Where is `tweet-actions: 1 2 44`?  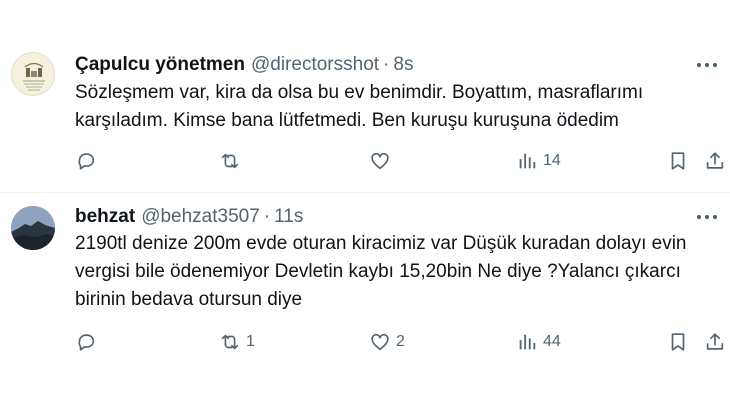
tweet-actions: 1 2 44 is located at coordinates (400, 342).